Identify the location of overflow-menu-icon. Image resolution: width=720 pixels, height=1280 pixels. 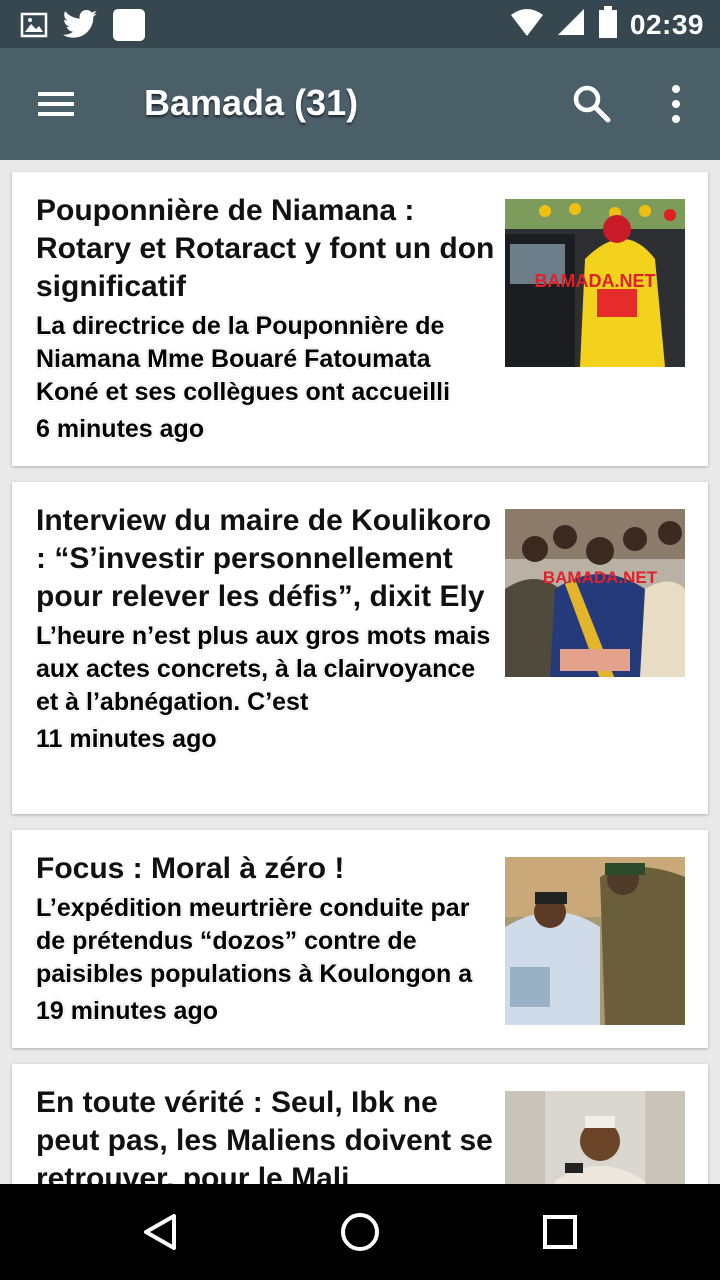
(676, 104).